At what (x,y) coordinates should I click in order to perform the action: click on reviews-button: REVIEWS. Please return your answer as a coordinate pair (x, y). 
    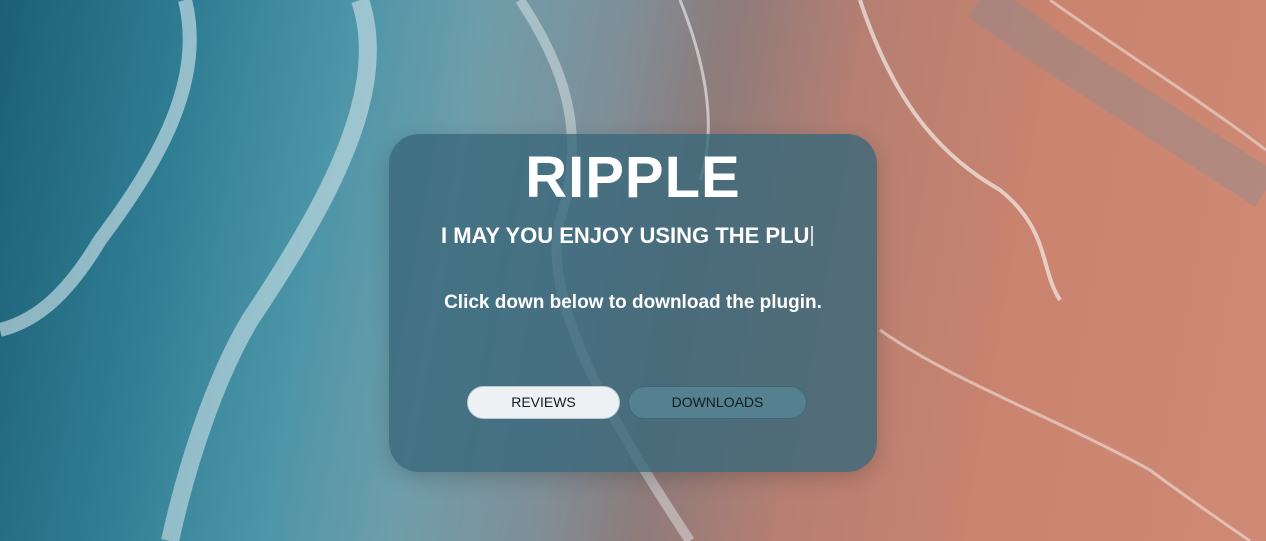
    Looking at the image, I should click on (543, 402).